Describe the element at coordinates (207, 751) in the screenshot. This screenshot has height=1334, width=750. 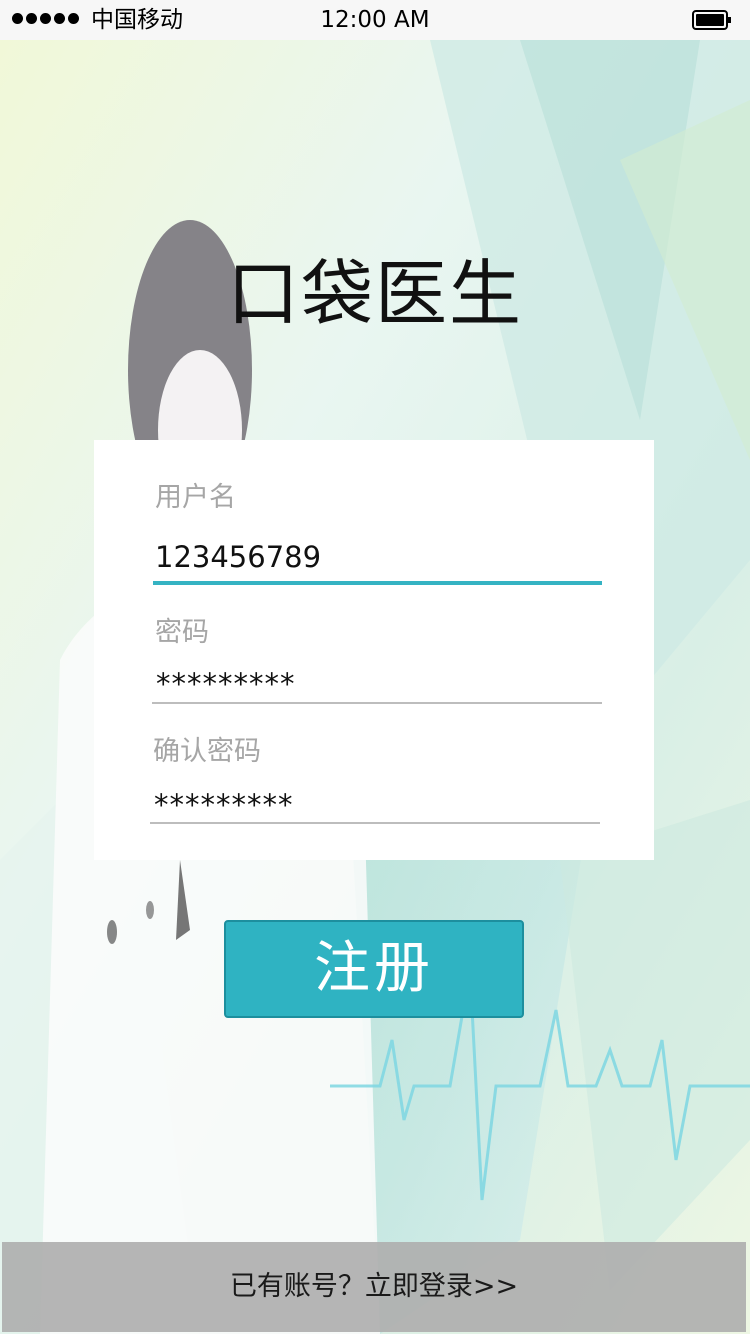
I see `confirm-password-label: 确认密码` at that location.